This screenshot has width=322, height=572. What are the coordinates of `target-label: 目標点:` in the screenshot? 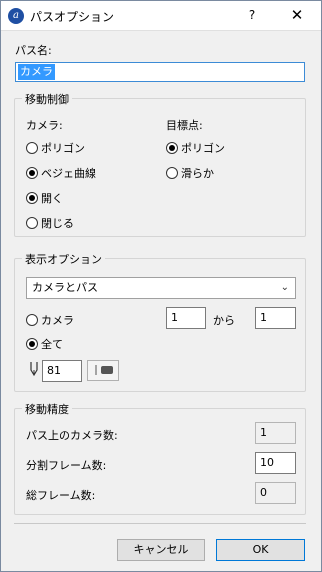 It's located at (184, 125).